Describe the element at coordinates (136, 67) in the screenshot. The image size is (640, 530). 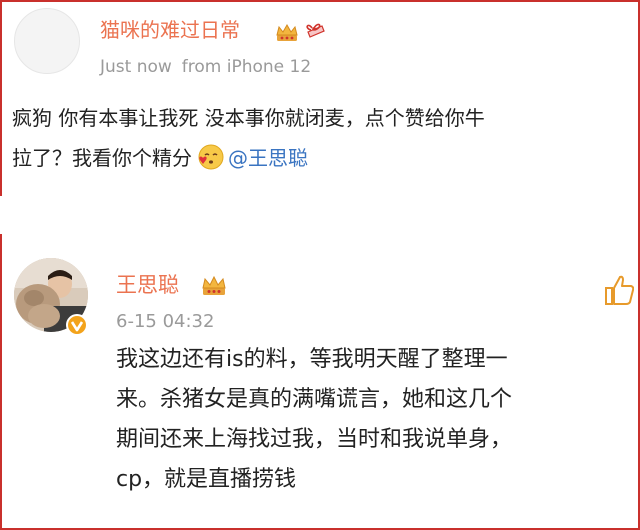
I see `post-time: Just now` at that location.